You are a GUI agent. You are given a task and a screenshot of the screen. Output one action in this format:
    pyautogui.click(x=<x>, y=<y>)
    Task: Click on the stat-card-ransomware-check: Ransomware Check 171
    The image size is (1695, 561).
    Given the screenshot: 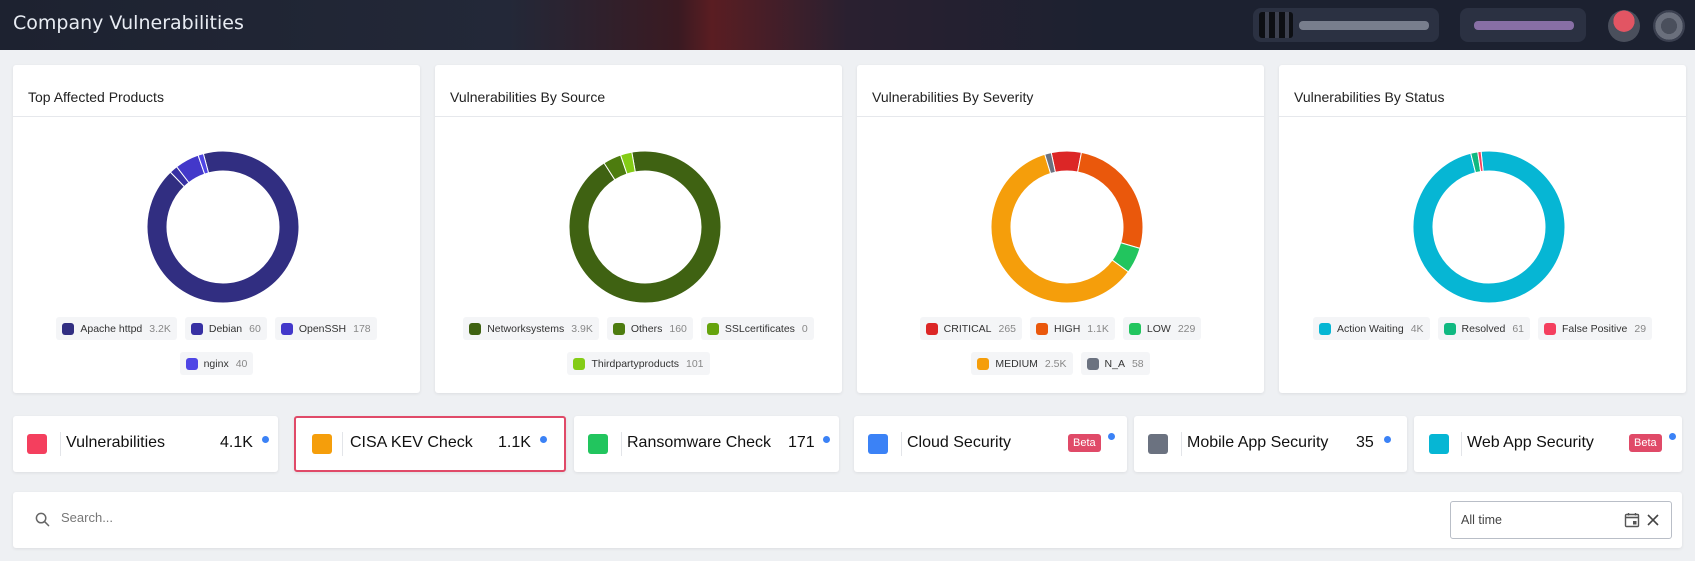 What is the action you would take?
    pyautogui.click(x=706, y=444)
    